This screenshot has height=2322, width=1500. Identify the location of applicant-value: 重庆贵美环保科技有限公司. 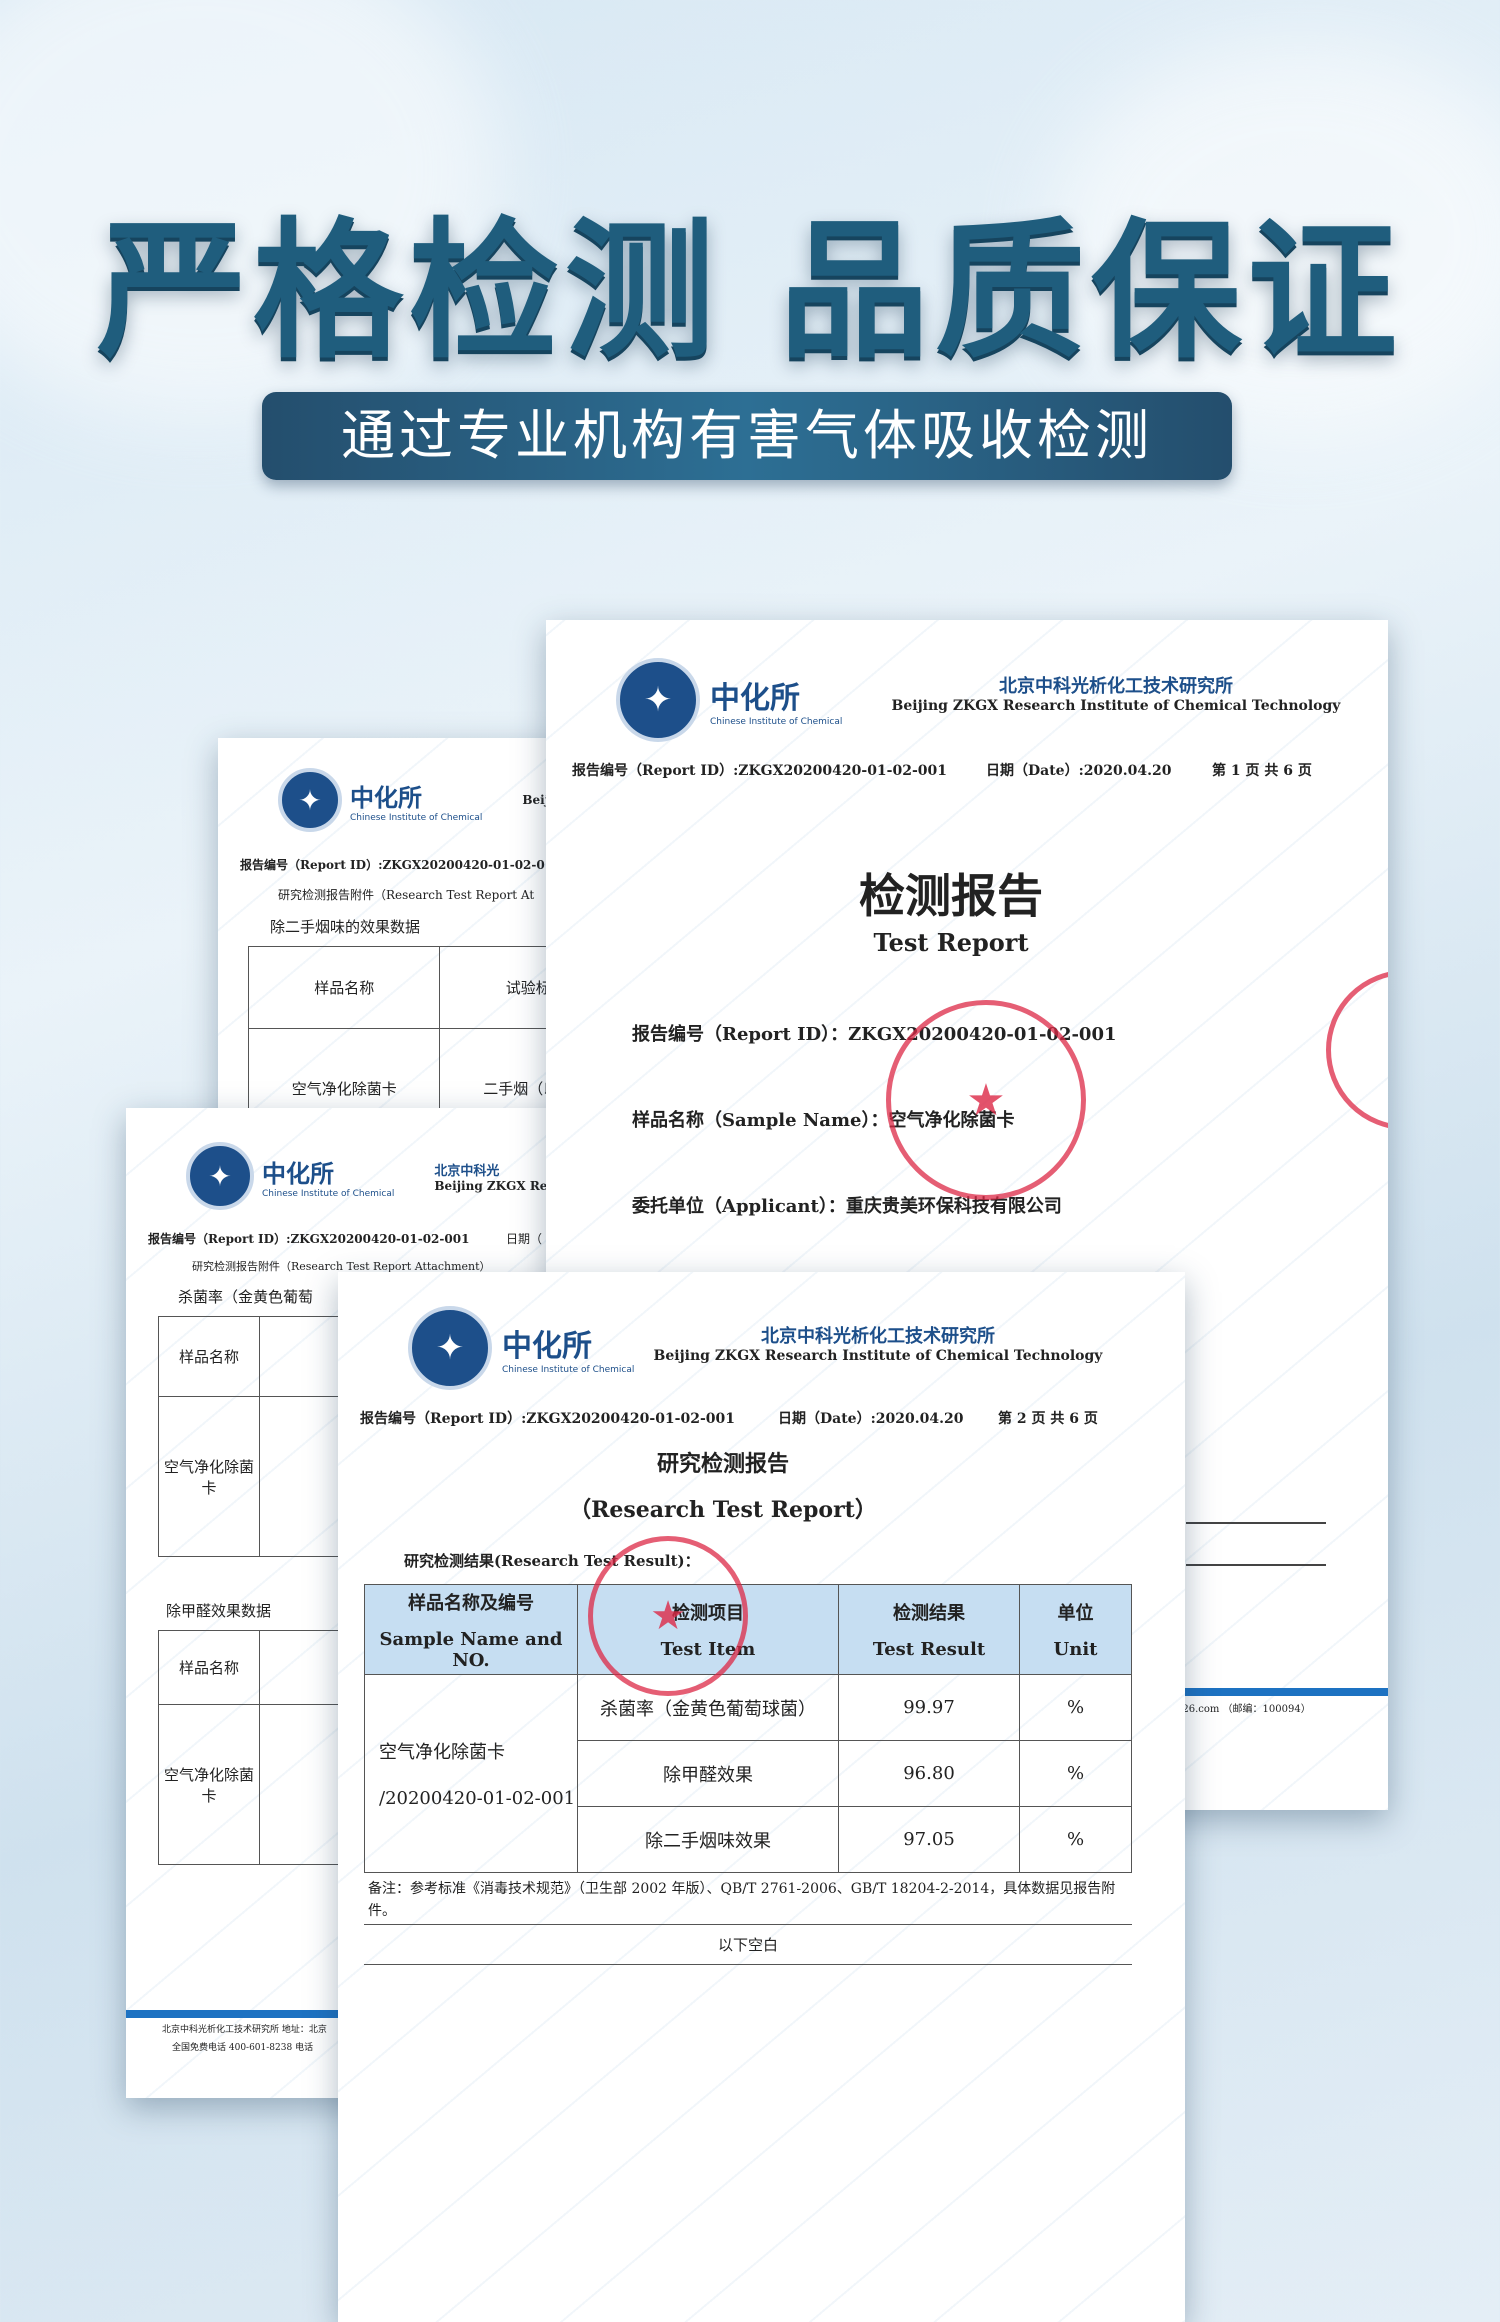
(953, 1206).